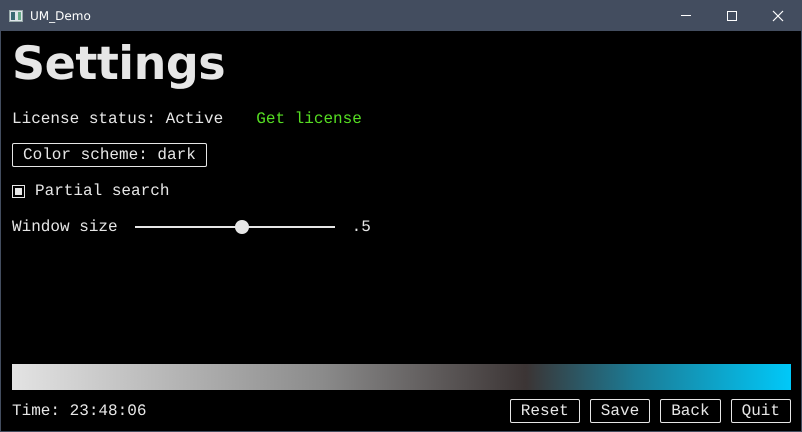 The width and height of the screenshot is (802, 432). I want to click on window-size-value: .5, so click(361, 227).